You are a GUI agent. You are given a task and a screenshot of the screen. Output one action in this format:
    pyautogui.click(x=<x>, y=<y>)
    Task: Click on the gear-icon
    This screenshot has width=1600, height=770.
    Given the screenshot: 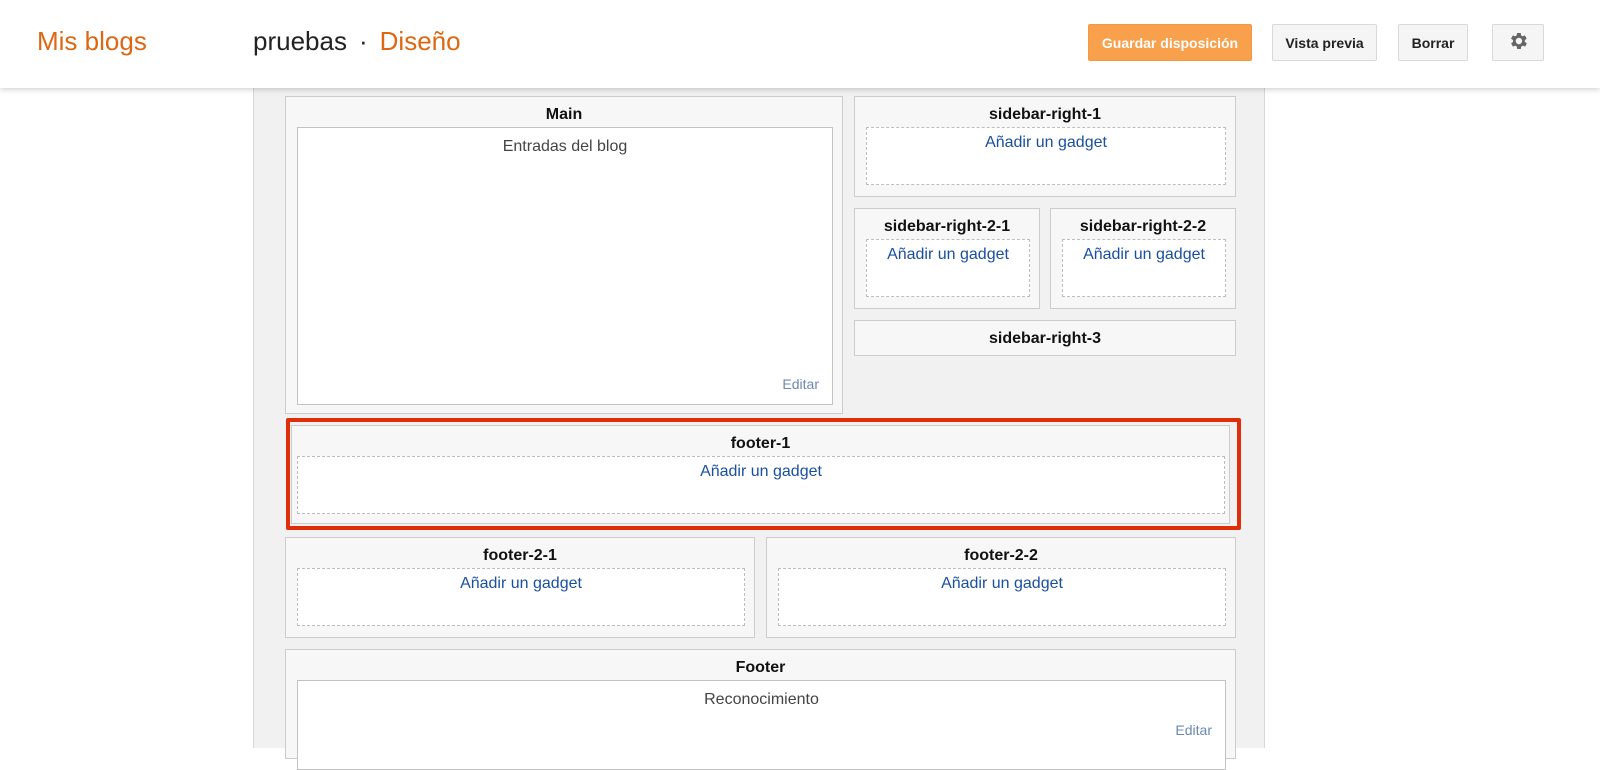 What is the action you would take?
    pyautogui.click(x=1518, y=42)
    